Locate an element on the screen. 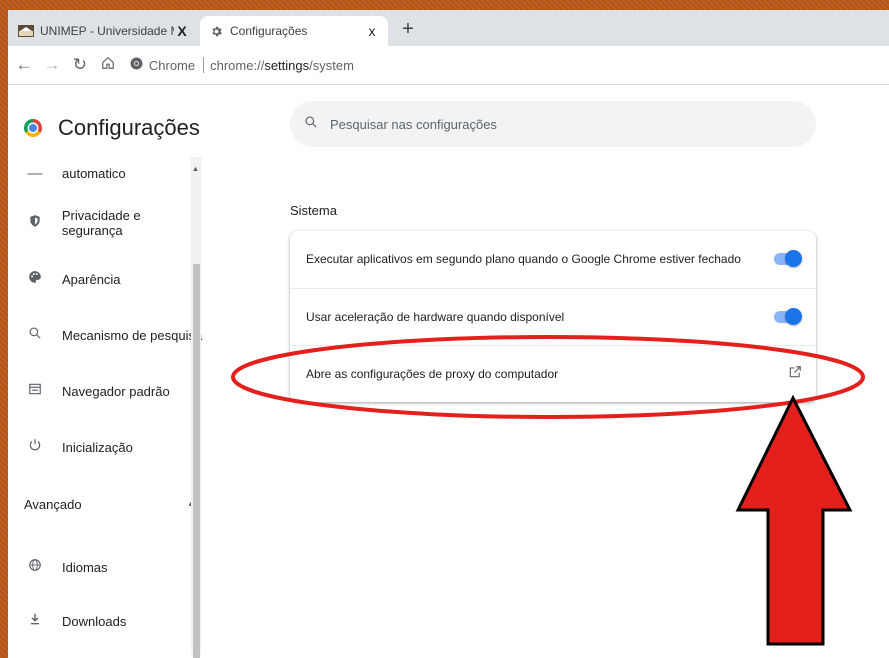 The image size is (889, 658). new-tab-button: + is located at coordinates (408, 29).